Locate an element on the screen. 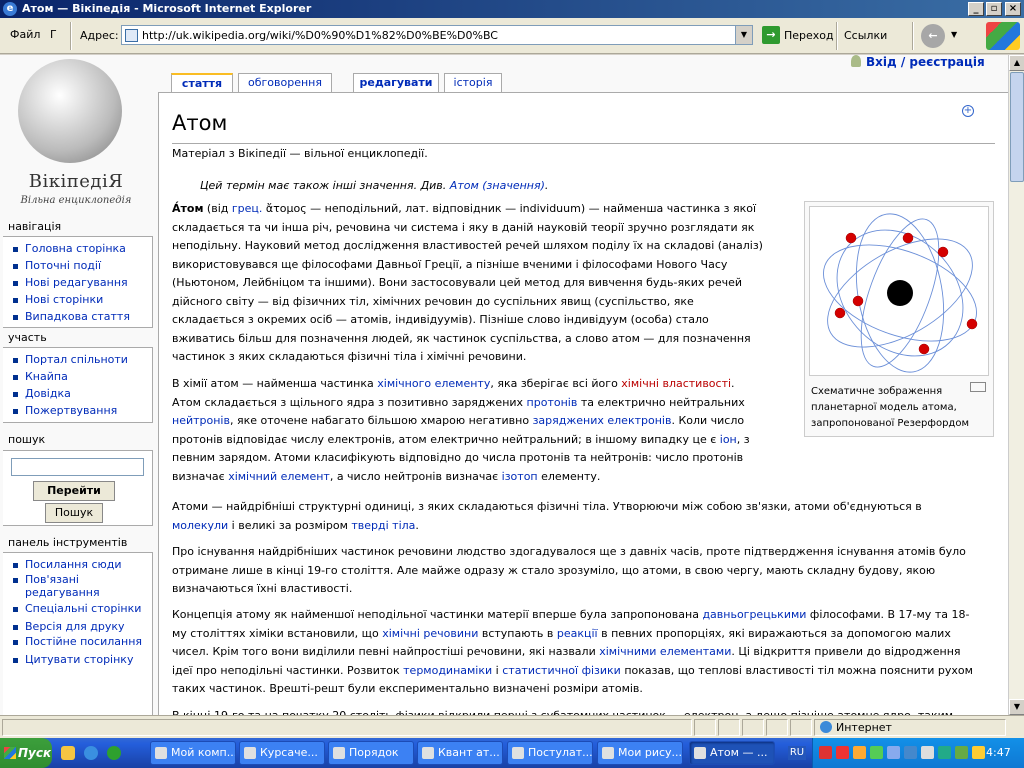 Image resolution: width=1024 pixels, height=768 pixels. back-arrow-icon: ← is located at coordinates (933, 36).